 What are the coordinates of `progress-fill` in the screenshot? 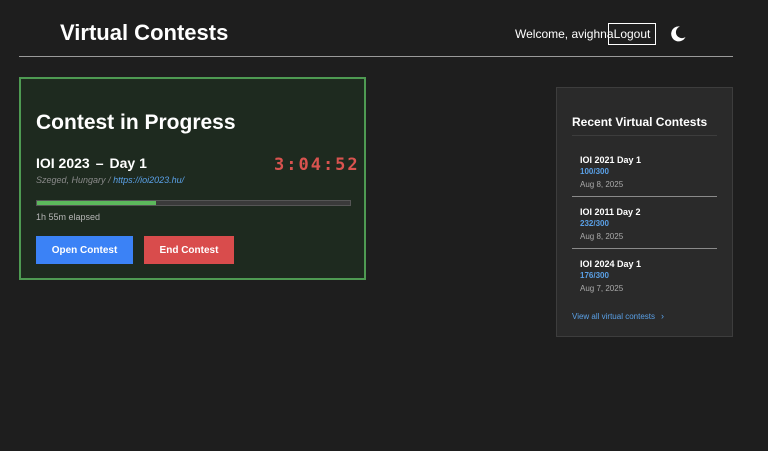 It's located at (96, 203).